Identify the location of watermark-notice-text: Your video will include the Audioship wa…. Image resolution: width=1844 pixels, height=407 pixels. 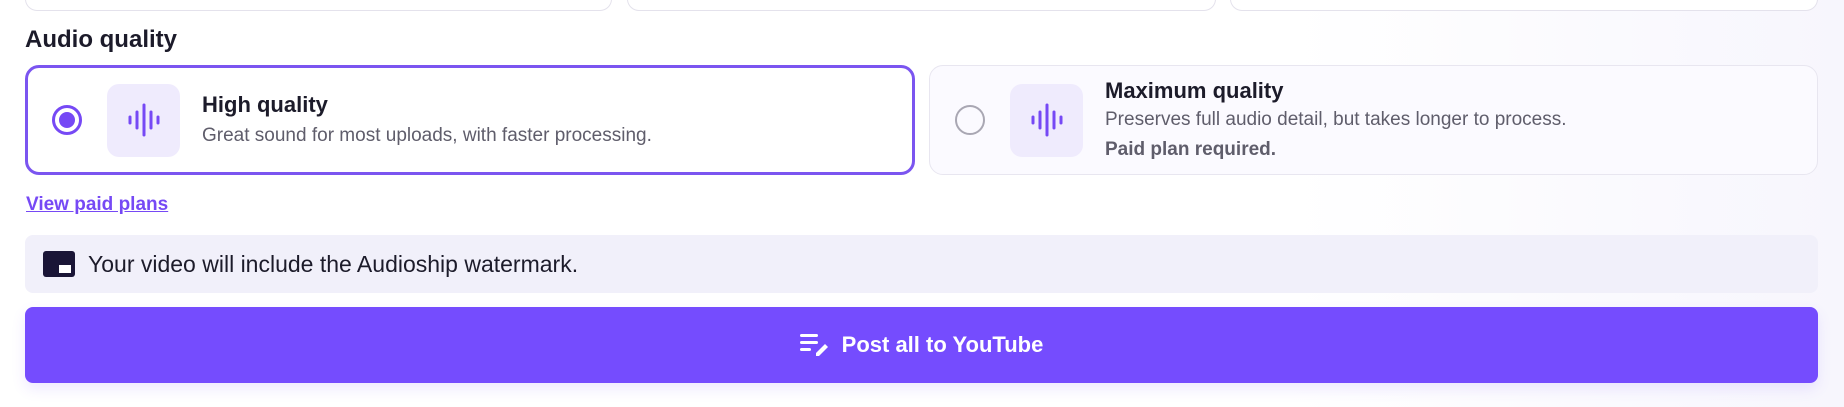
(333, 263).